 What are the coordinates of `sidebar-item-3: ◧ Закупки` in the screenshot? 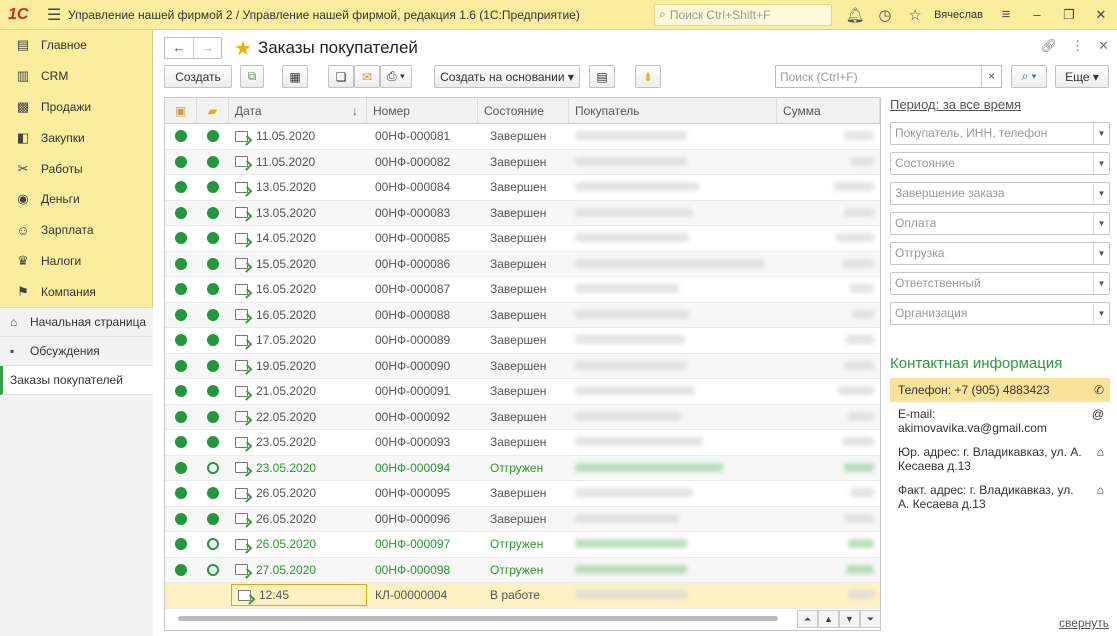 It's located at (76, 137).